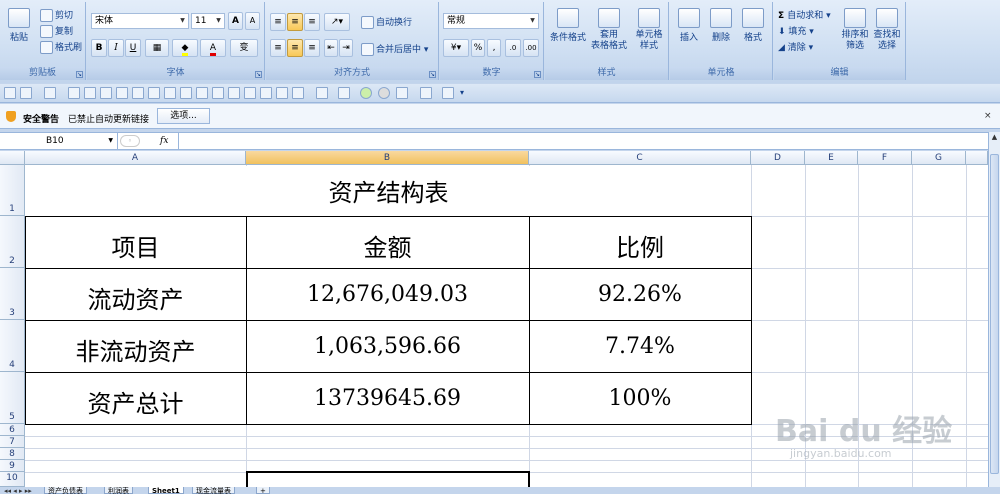 This screenshot has height=494, width=1000. I want to click on close-icon: ×, so click(989, 116).